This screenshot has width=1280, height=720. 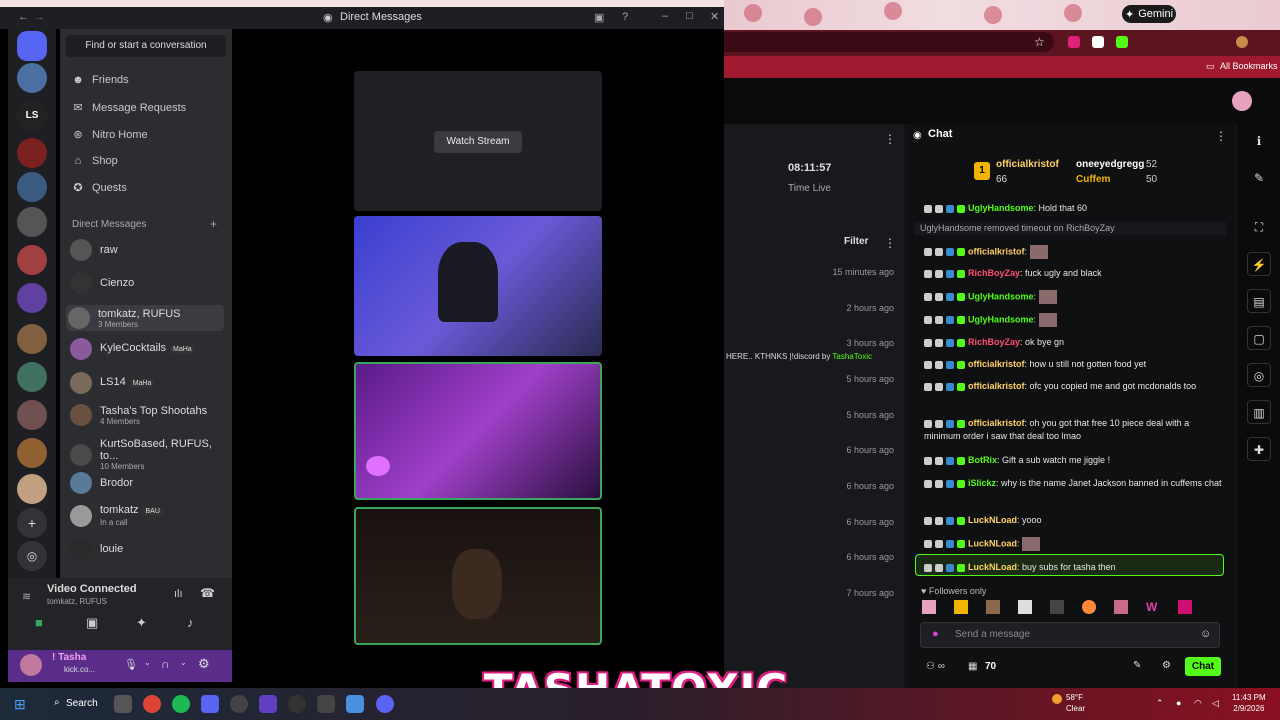 I want to click on spotify-icon, so click(x=181, y=704).